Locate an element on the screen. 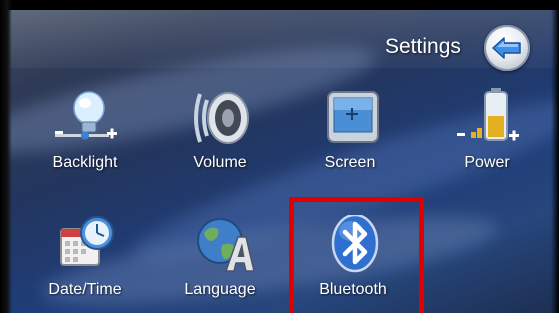 This screenshot has height=325, width=559. page-margin is located at coordinates (279, 319).